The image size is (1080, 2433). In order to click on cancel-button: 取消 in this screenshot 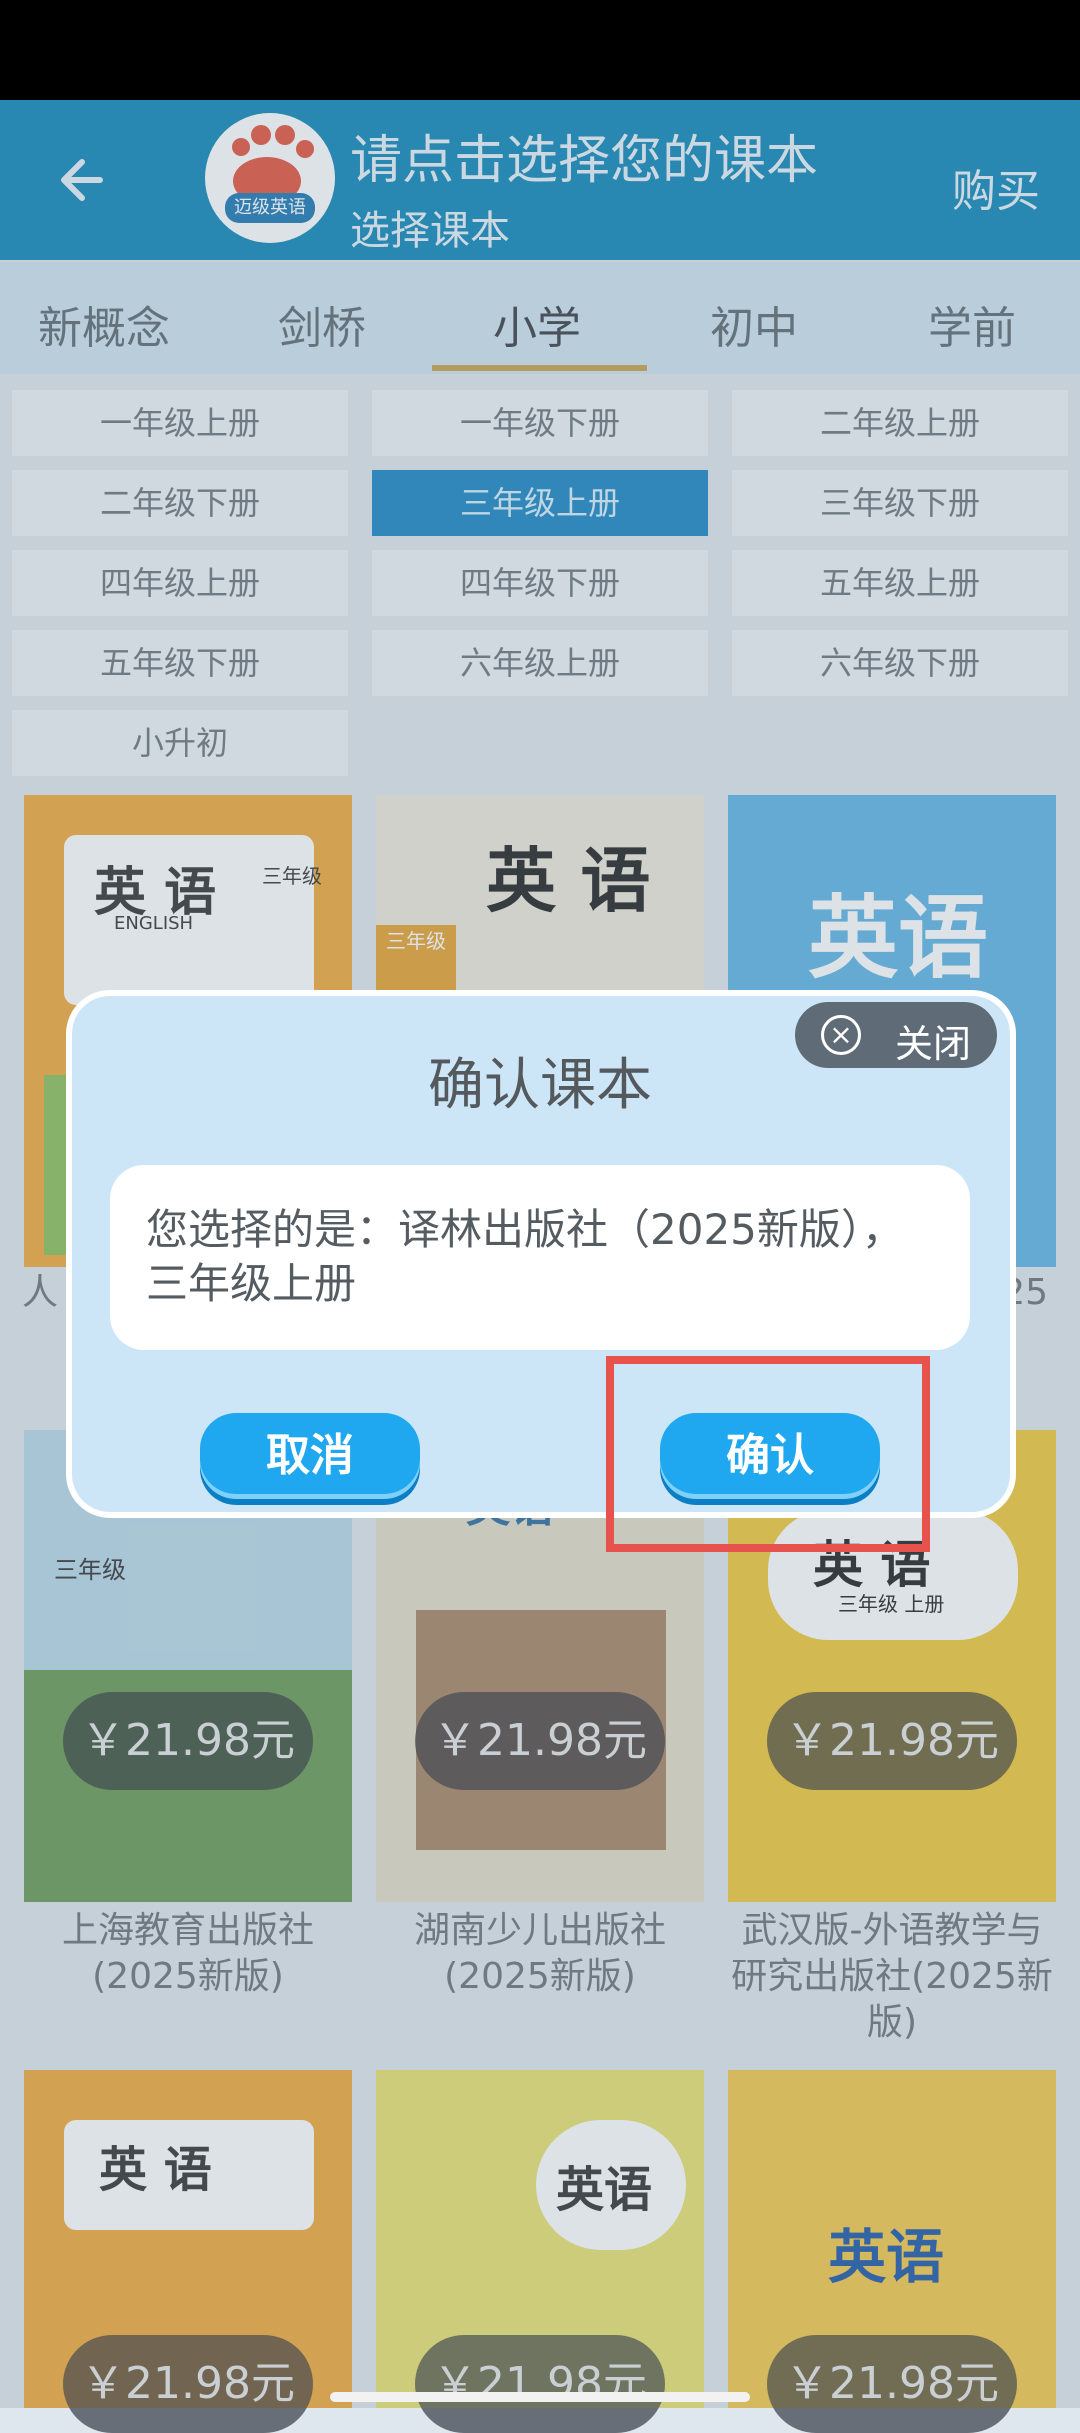, I will do `click(310, 1456)`.